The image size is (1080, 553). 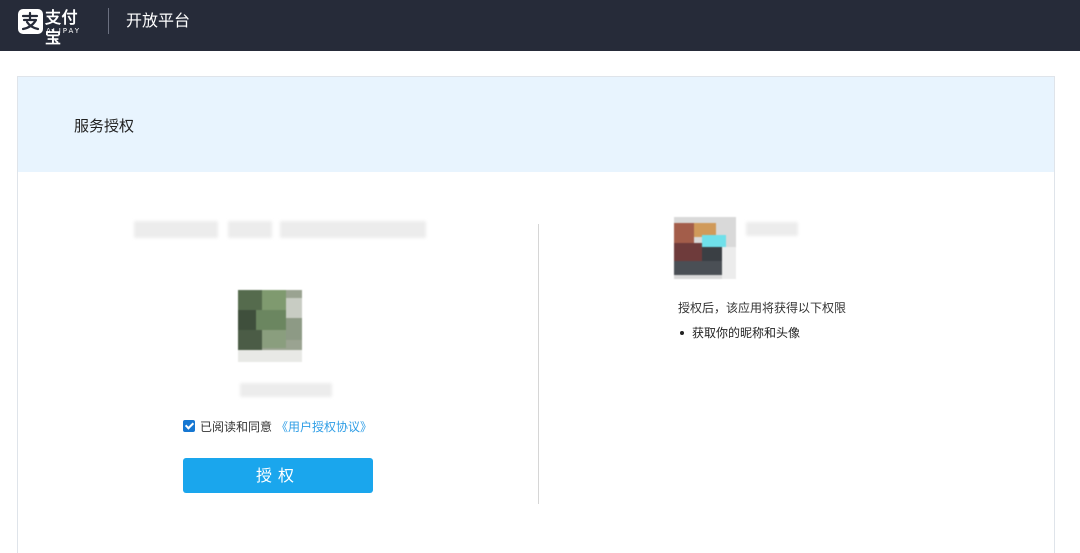 I want to click on app-owner-redacted, so click(x=286, y=390).